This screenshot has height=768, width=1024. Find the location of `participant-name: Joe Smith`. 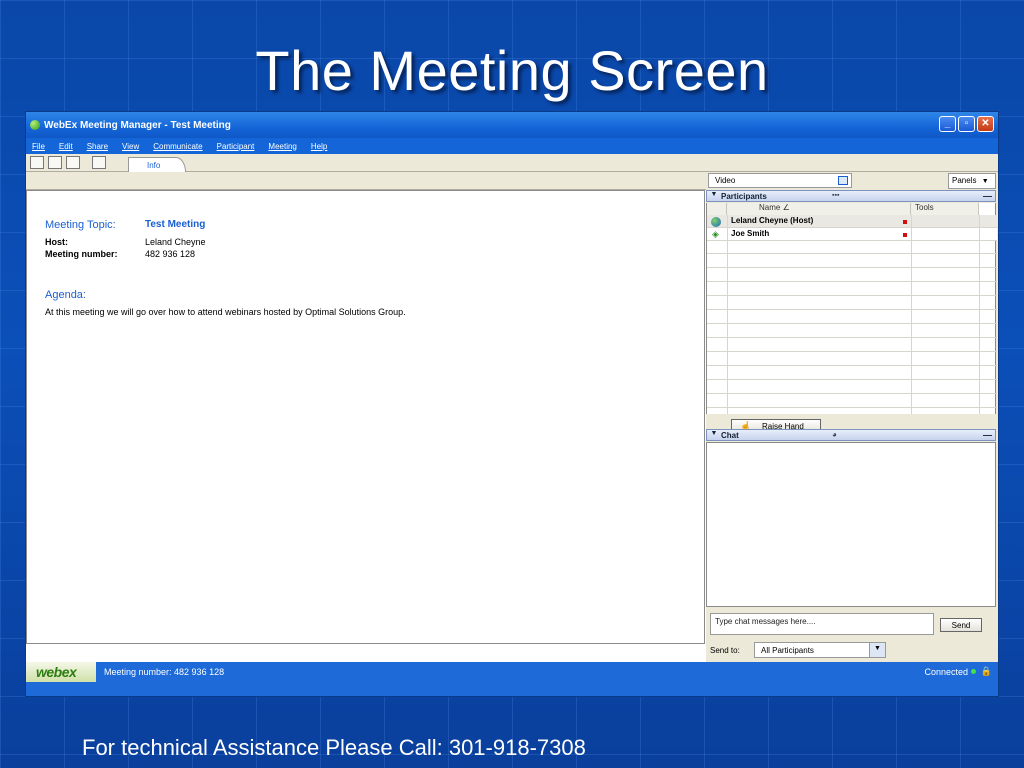

participant-name: Joe Smith is located at coordinates (750, 233).